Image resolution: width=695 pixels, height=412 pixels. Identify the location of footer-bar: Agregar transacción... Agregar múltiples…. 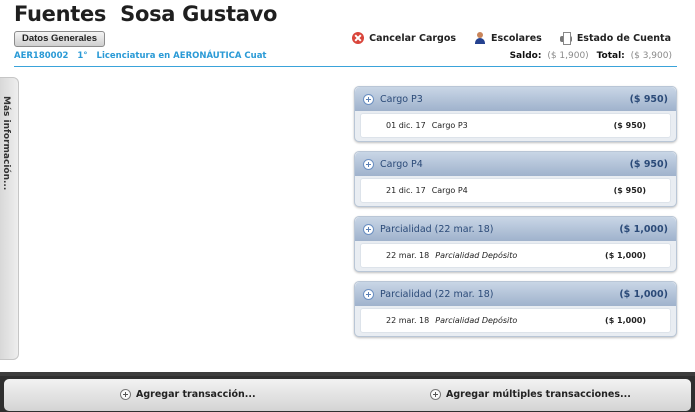
(347, 394).